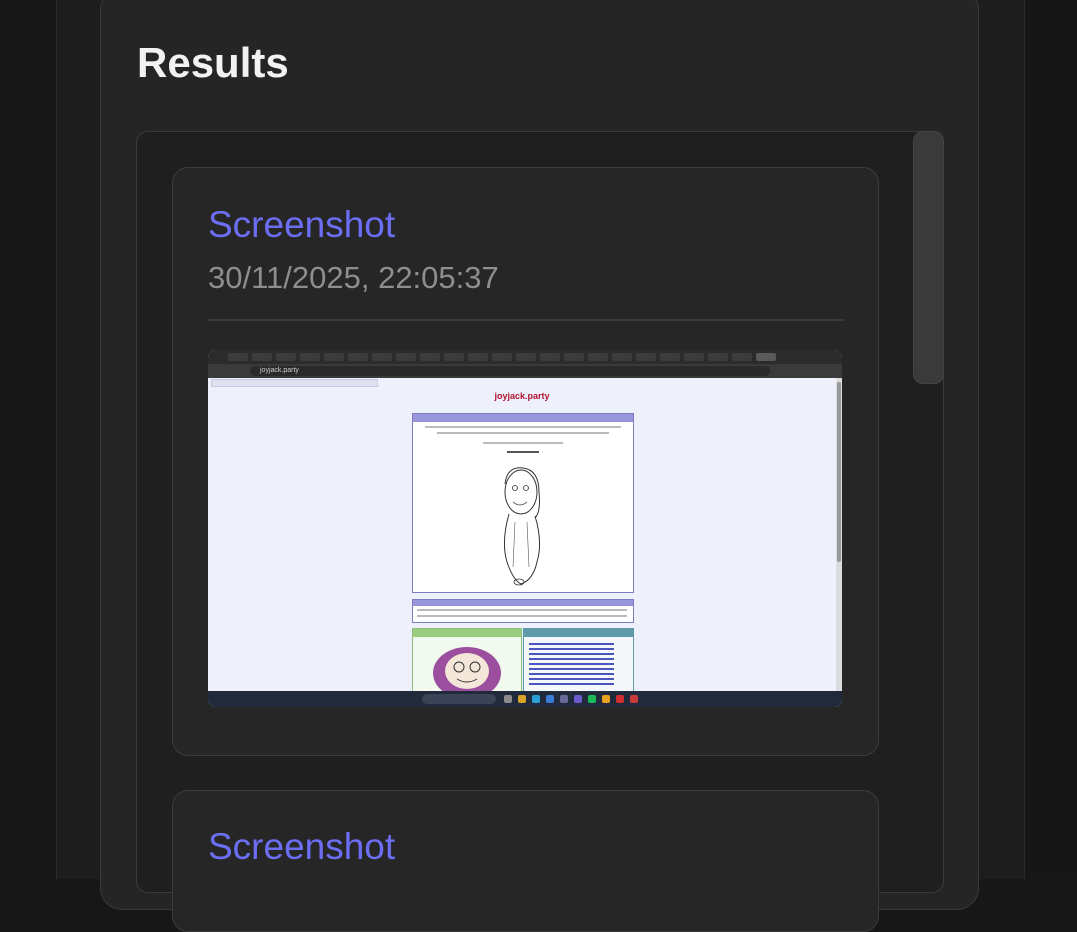  Describe the element at coordinates (523, 611) in the screenshot. I see `thumbnail-board-table` at that location.